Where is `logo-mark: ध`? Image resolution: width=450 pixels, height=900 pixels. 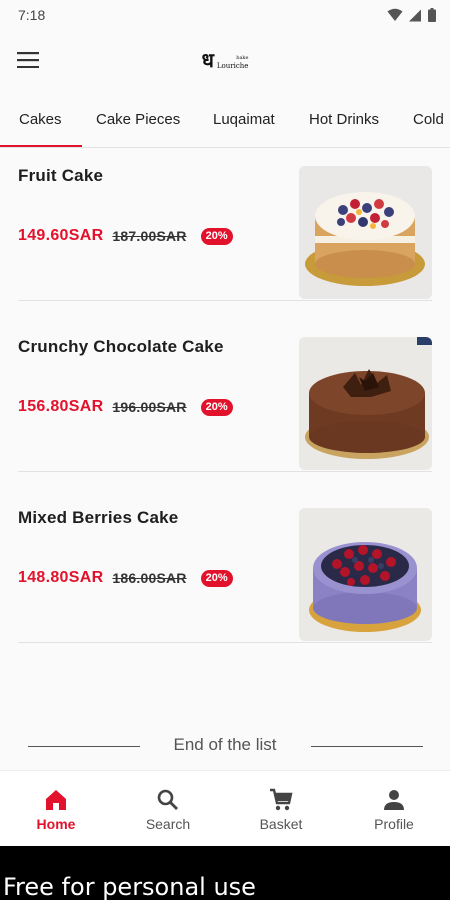
logo-mark: ध is located at coordinates (207, 60).